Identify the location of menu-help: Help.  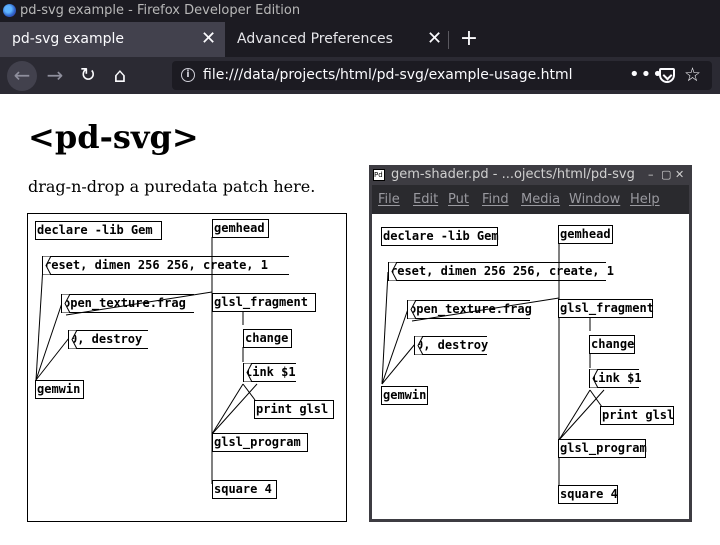
(645, 199).